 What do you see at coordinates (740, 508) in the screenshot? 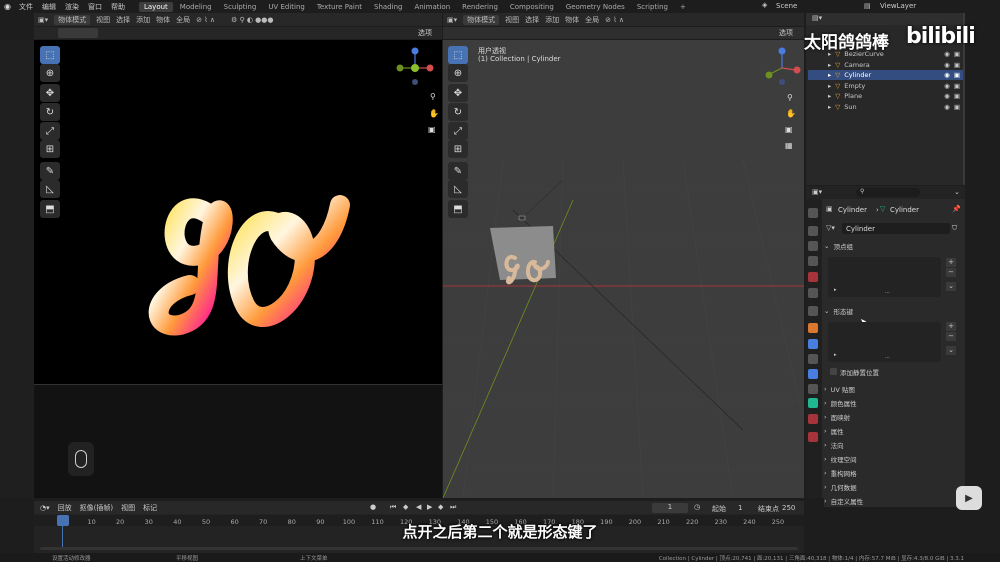
I see `frame-start-field: 1` at bounding box center [740, 508].